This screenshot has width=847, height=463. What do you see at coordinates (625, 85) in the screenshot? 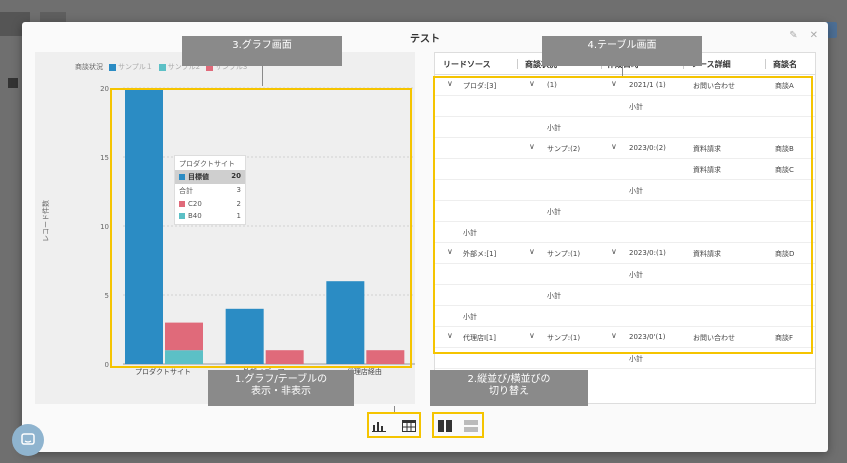
I see `table-row: ∨ プロダ:[3] ∨ (1) ∨ 2021/1 (1) お問い合わせ 商談A` at bounding box center [625, 85].